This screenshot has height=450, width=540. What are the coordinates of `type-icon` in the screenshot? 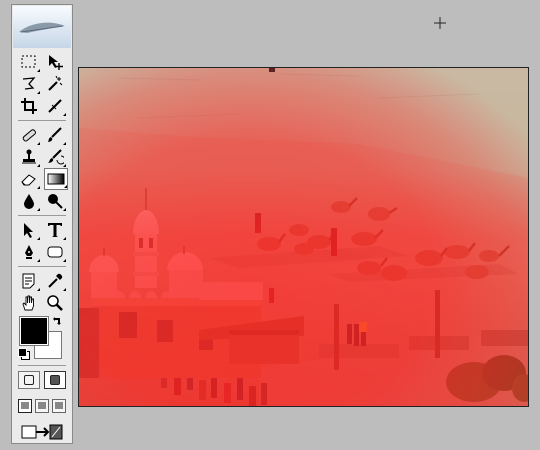 It's located at (55, 230).